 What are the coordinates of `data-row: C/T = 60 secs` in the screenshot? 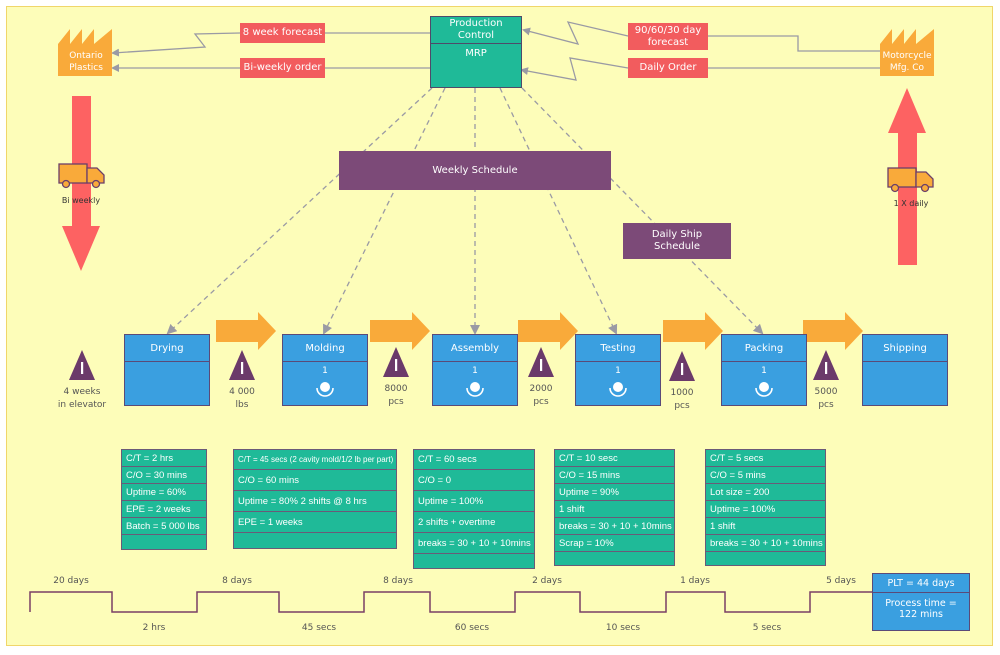 It's located at (474, 460).